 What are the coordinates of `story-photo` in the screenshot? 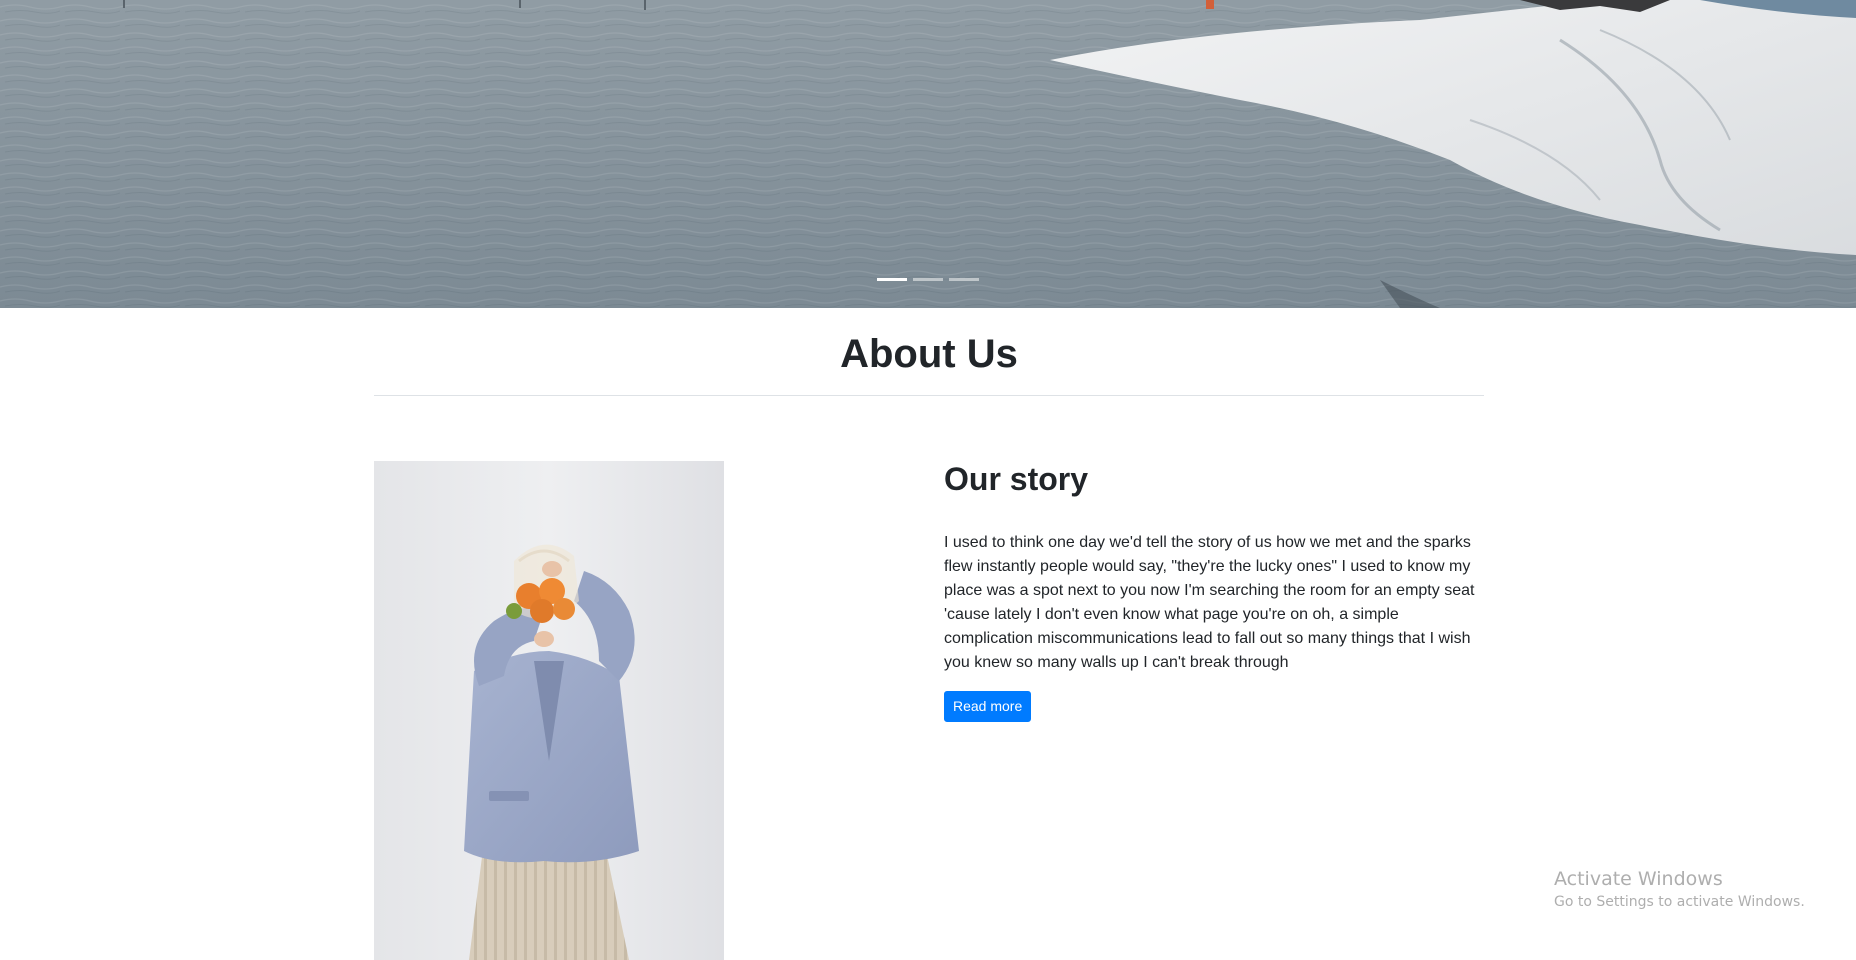 It's located at (549, 710).